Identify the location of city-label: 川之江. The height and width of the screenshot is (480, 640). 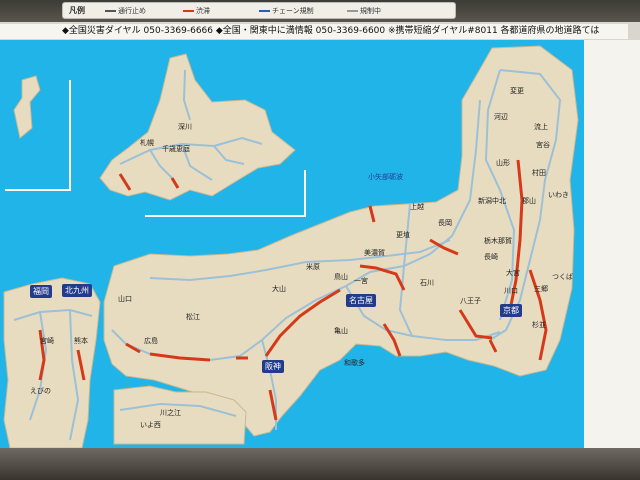
(170, 413).